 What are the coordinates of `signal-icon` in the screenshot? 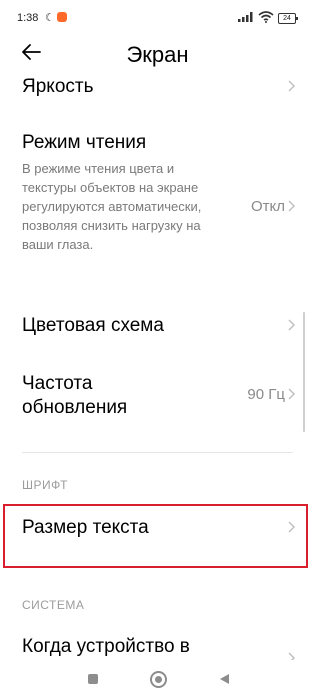 It's located at (245, 17).